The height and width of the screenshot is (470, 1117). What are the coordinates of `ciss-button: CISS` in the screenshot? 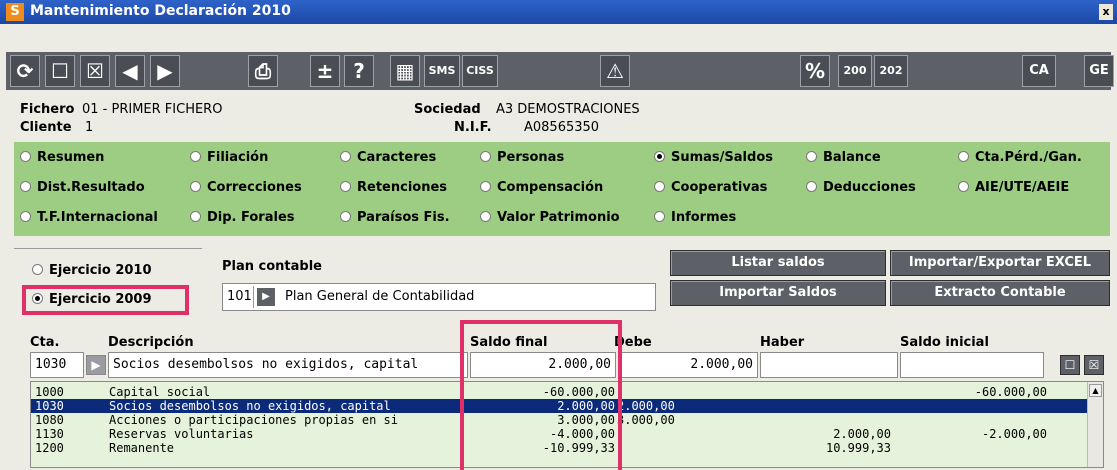 It's located at (480, 71).